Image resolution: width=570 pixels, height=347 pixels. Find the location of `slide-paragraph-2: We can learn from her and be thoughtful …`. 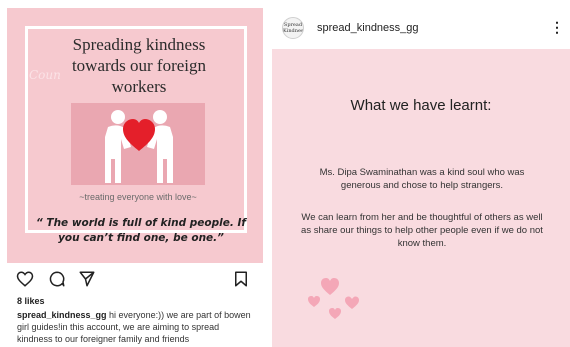

slide-paragraph-2: We can learn from her and be thoughtful … is located at coordinates (422, 230).